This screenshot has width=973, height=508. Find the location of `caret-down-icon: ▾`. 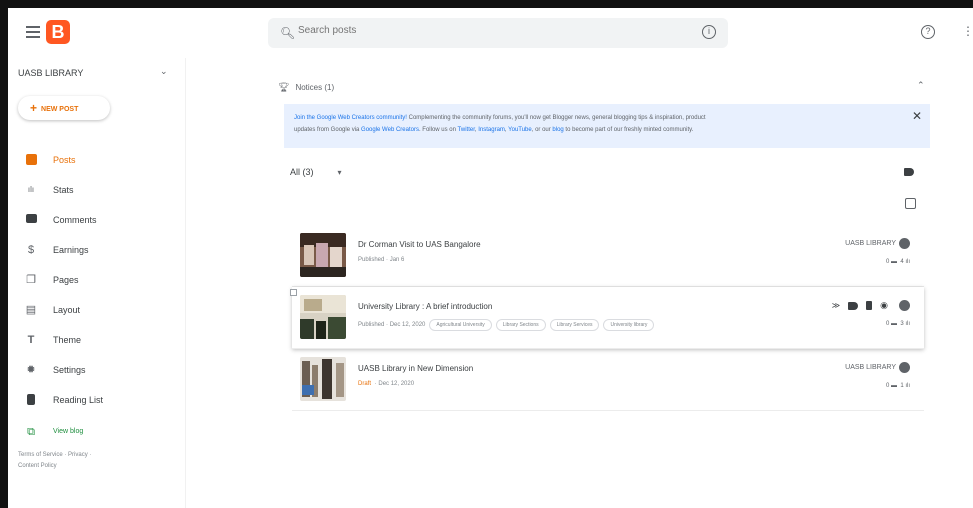

caret-down-icon: ▾ is located at coordinates (339, 172).